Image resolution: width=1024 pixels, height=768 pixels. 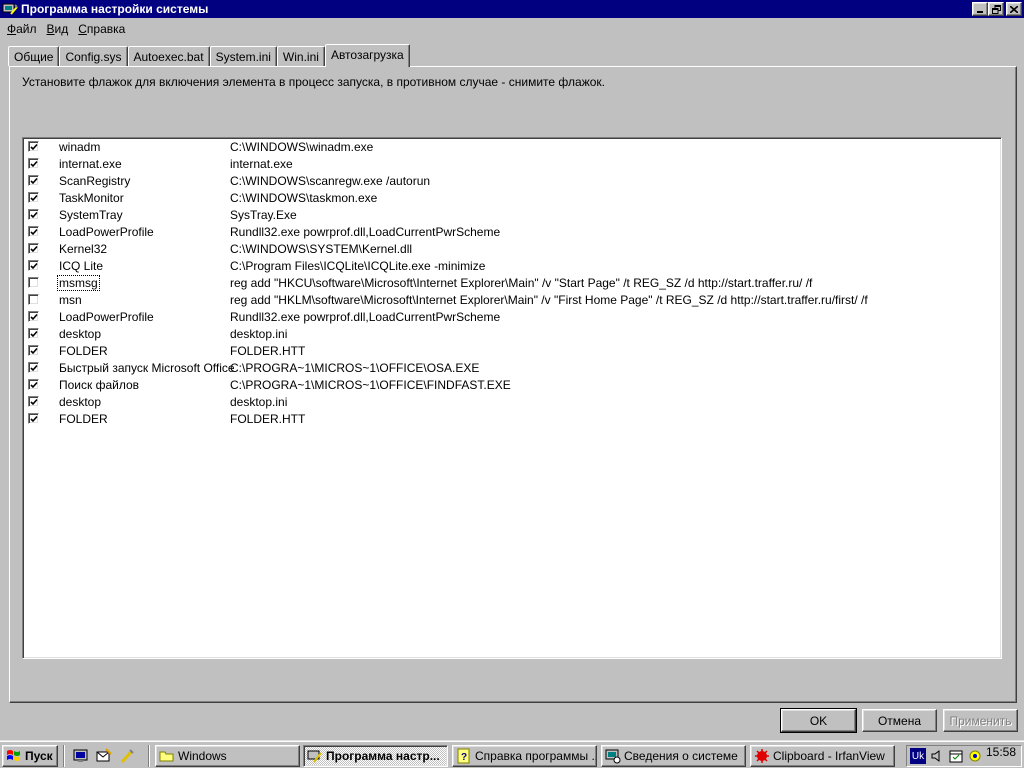 I want to click on language-indicator: Uk, so click(x=918, y=756).